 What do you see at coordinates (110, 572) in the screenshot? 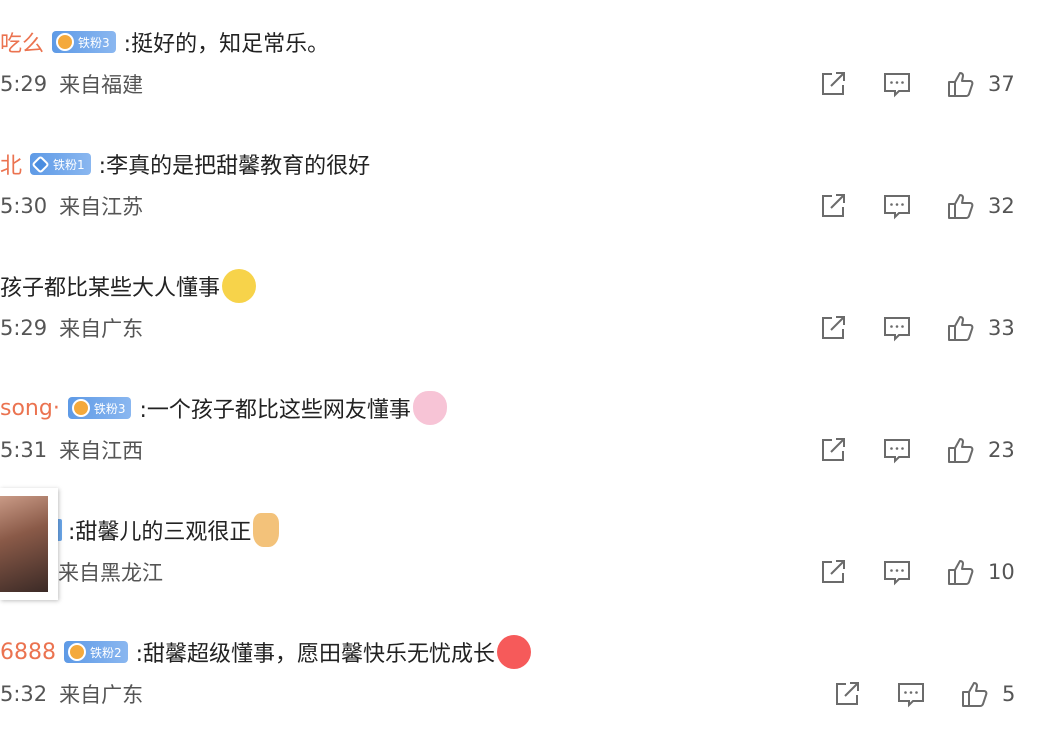
I see `comment-meta: 来自黑龙江` at bounding box center [110, 572].